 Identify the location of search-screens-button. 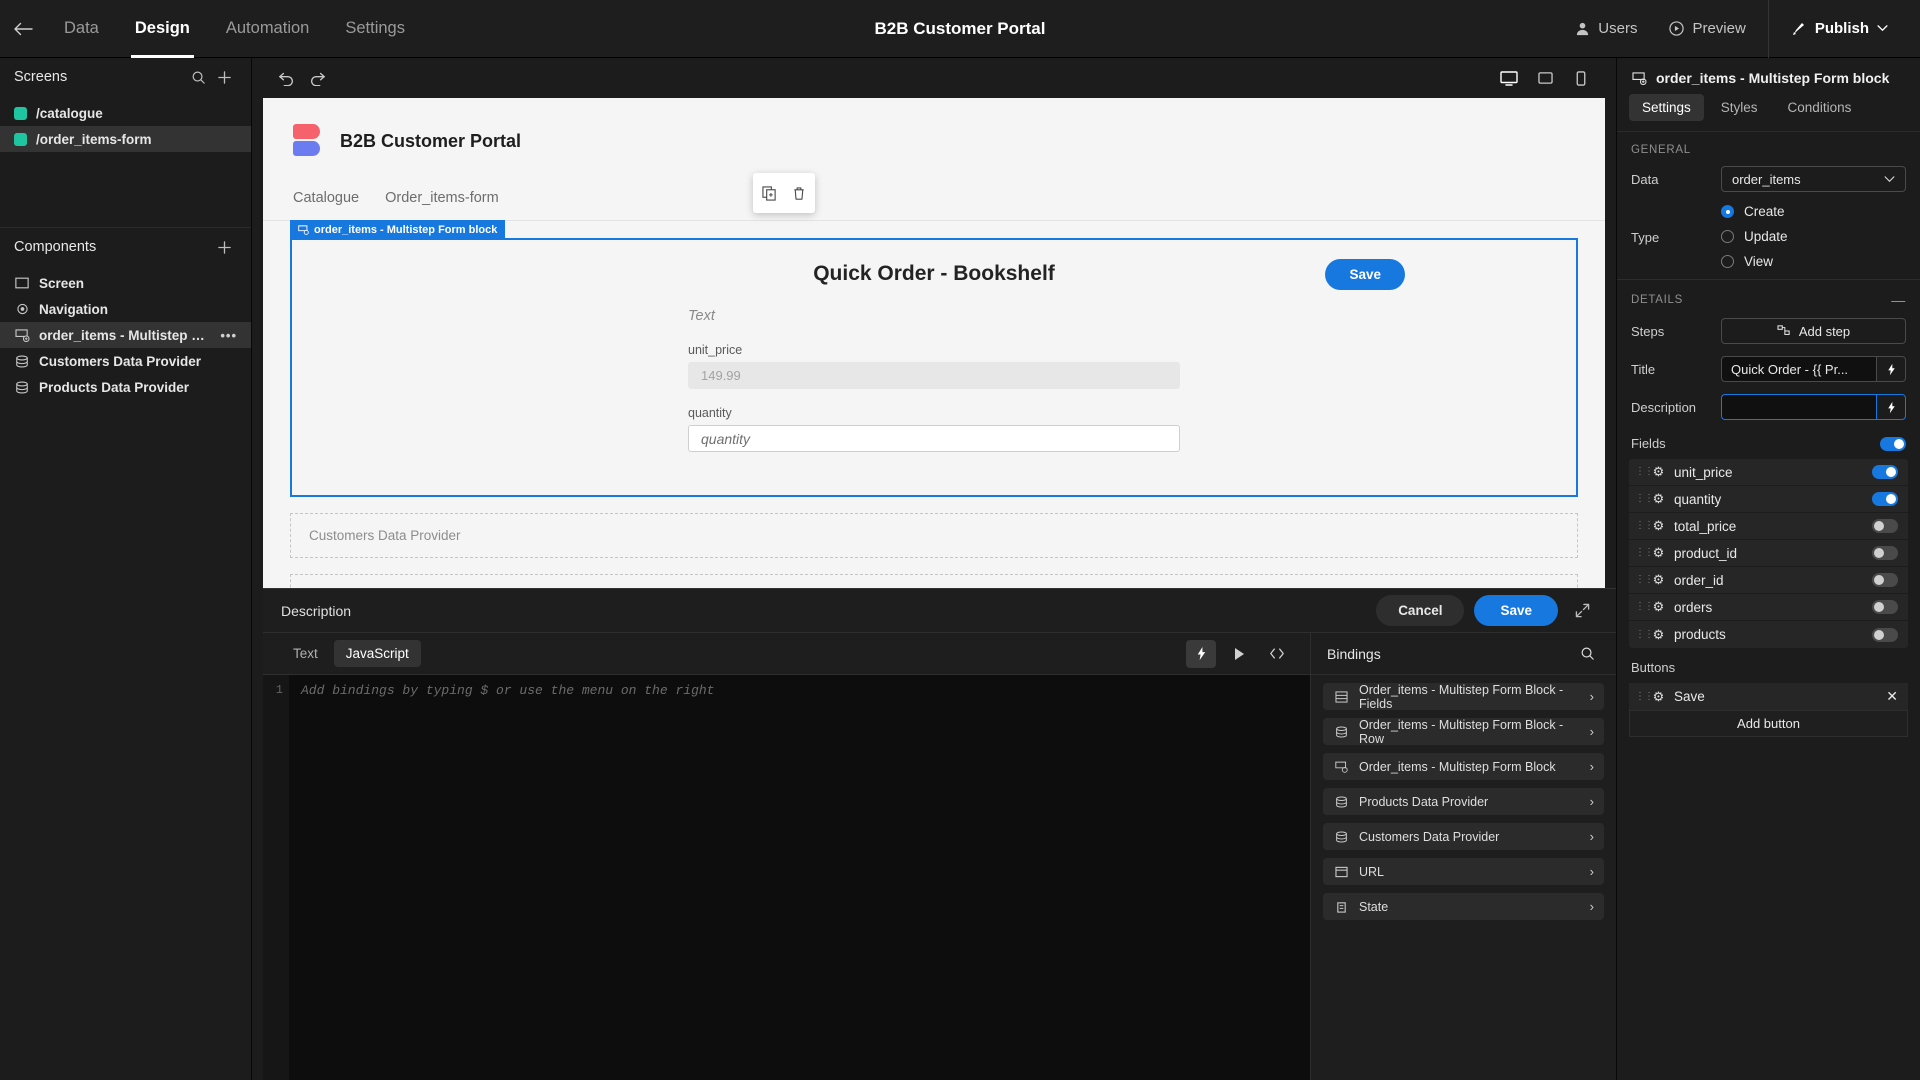
(198, 77).